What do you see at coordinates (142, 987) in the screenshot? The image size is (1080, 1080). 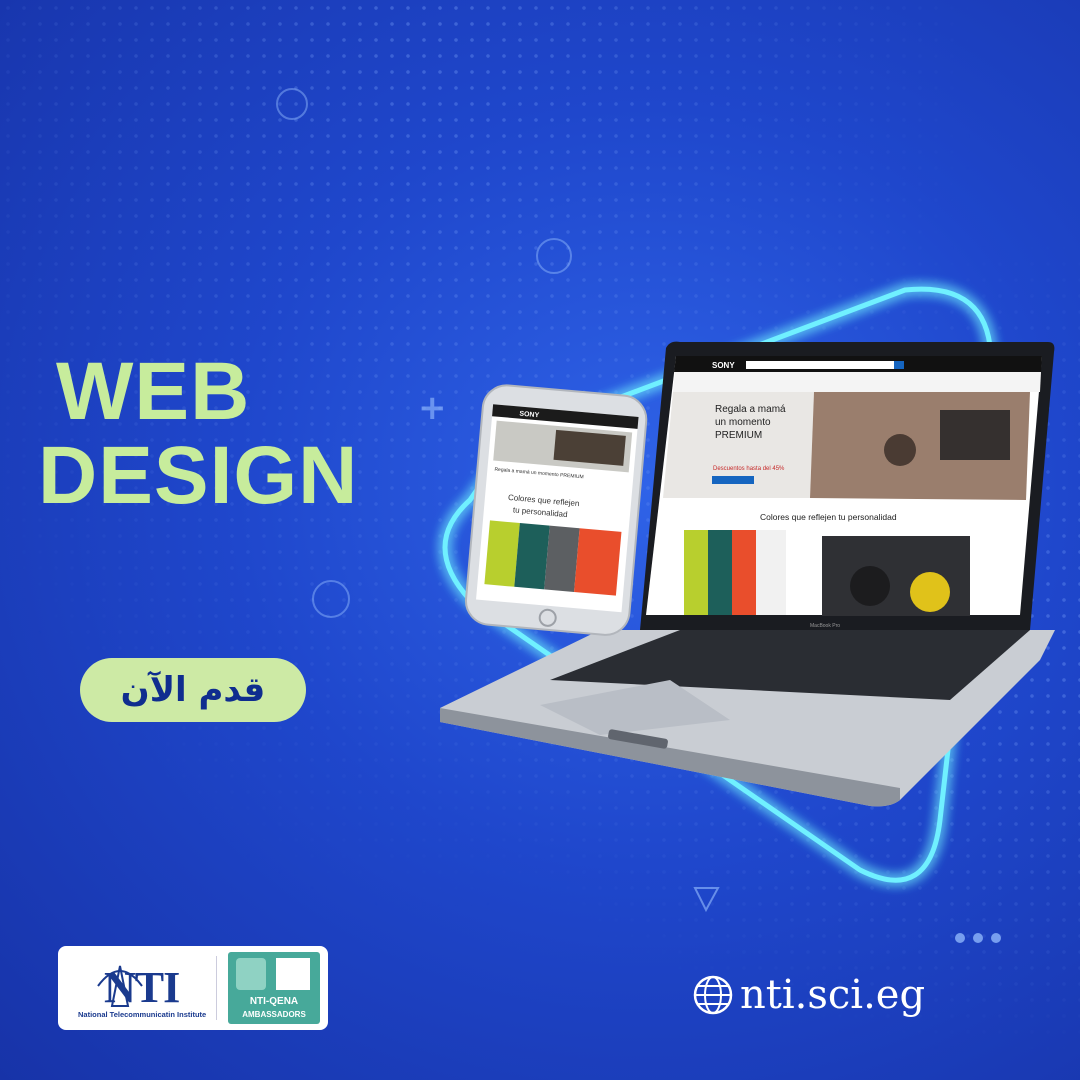 I see `nti-logo-text: NTI` at bounding box center [142, 987].